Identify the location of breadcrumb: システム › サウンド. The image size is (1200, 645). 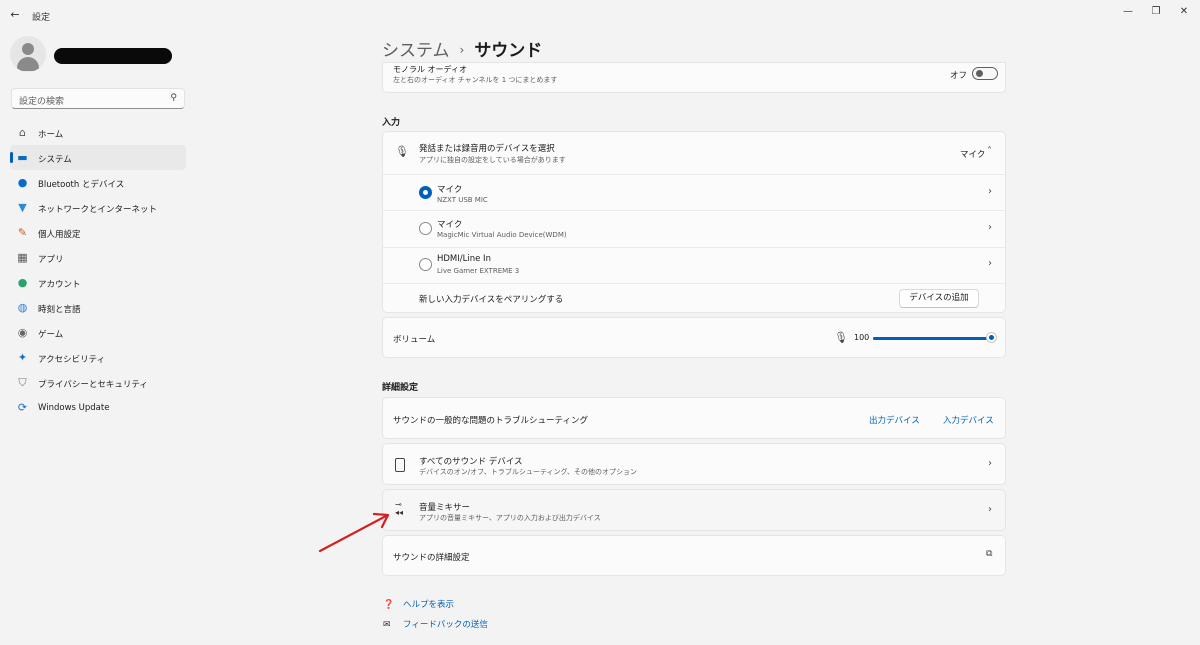
(462, 48).